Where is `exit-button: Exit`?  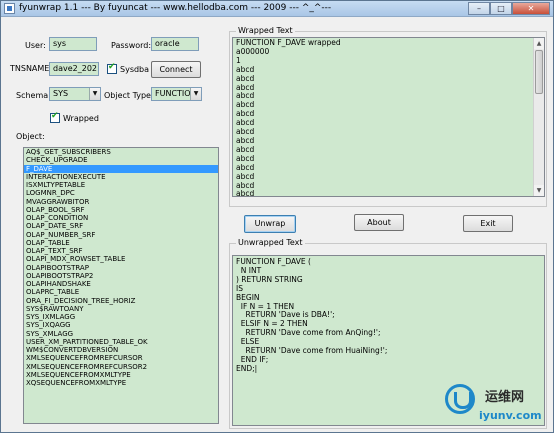
exit-button: Exit is located at coordinates (488, 223).